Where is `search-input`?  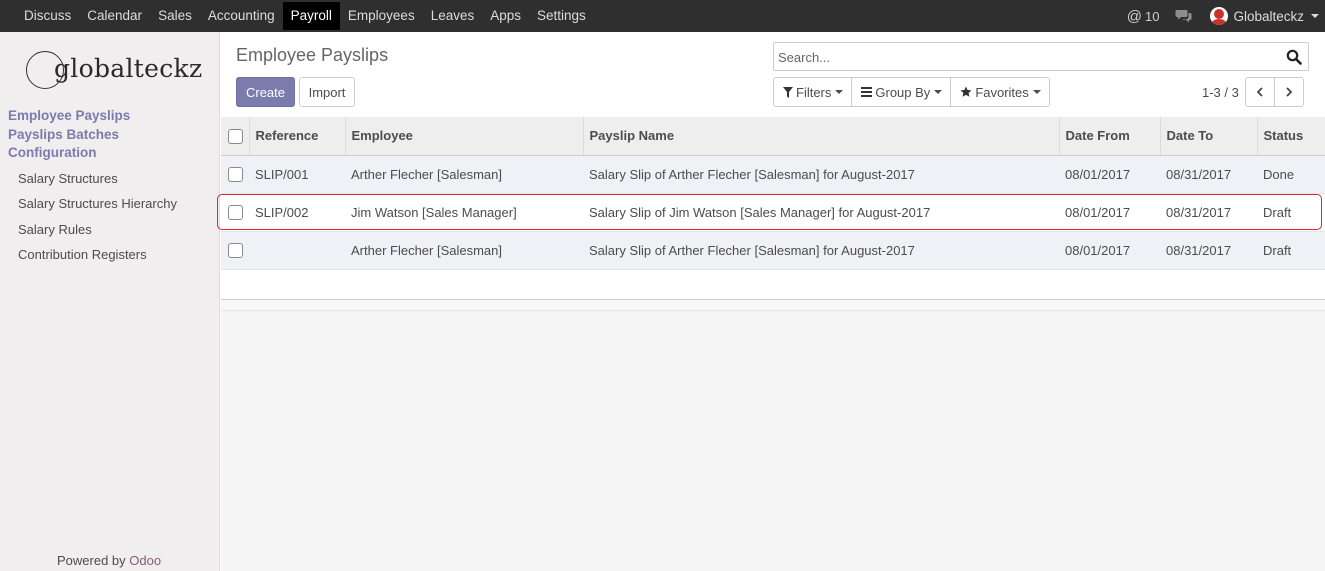
search-input is located at coordinates (1028, 57).